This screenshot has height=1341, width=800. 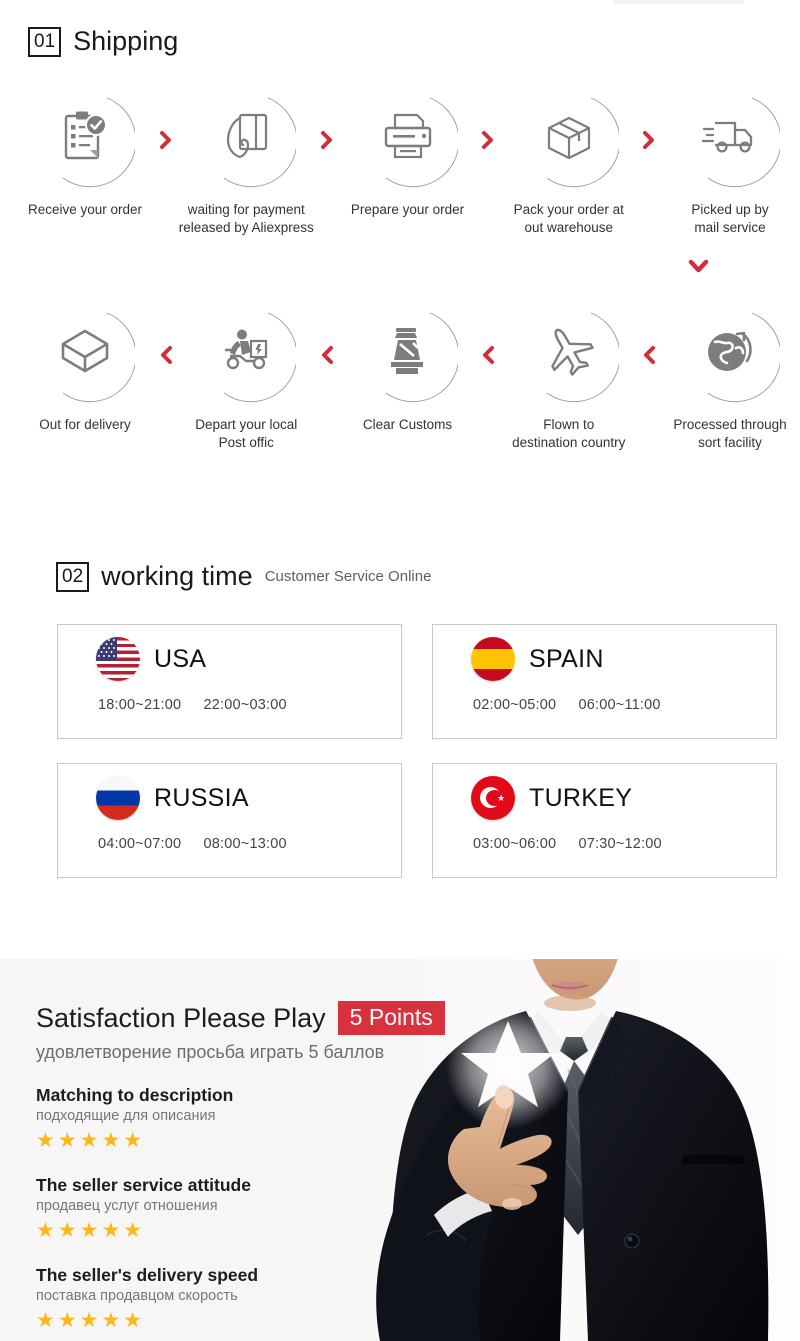 I want to click on customs-officer-icon, so click(x=408, y=353).